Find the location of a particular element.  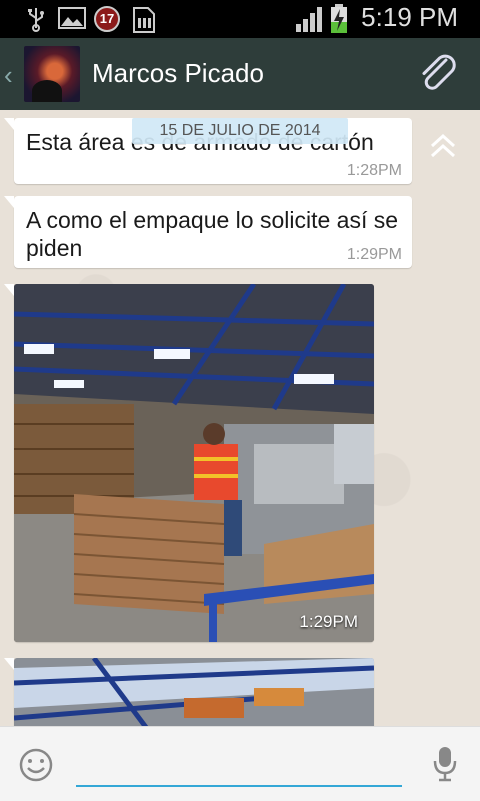

date-chip: 15 DE JULIO DE 2014 is located at coordinates (240, 131).